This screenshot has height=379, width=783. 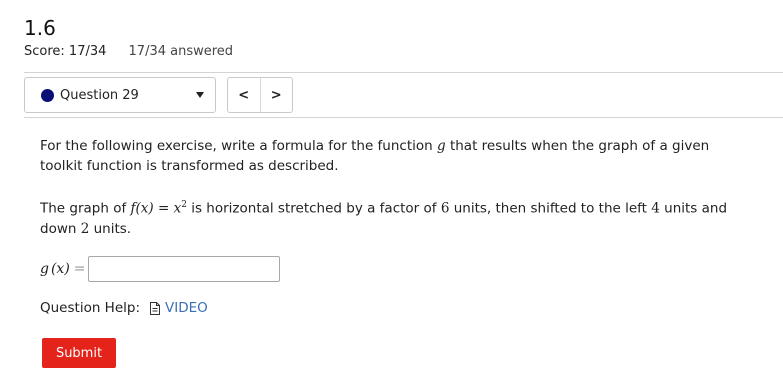 What do you see at coordinates (110, 228) in the screenshot?
I see `statement-text-5: units.` at bounding box center [110, 228].